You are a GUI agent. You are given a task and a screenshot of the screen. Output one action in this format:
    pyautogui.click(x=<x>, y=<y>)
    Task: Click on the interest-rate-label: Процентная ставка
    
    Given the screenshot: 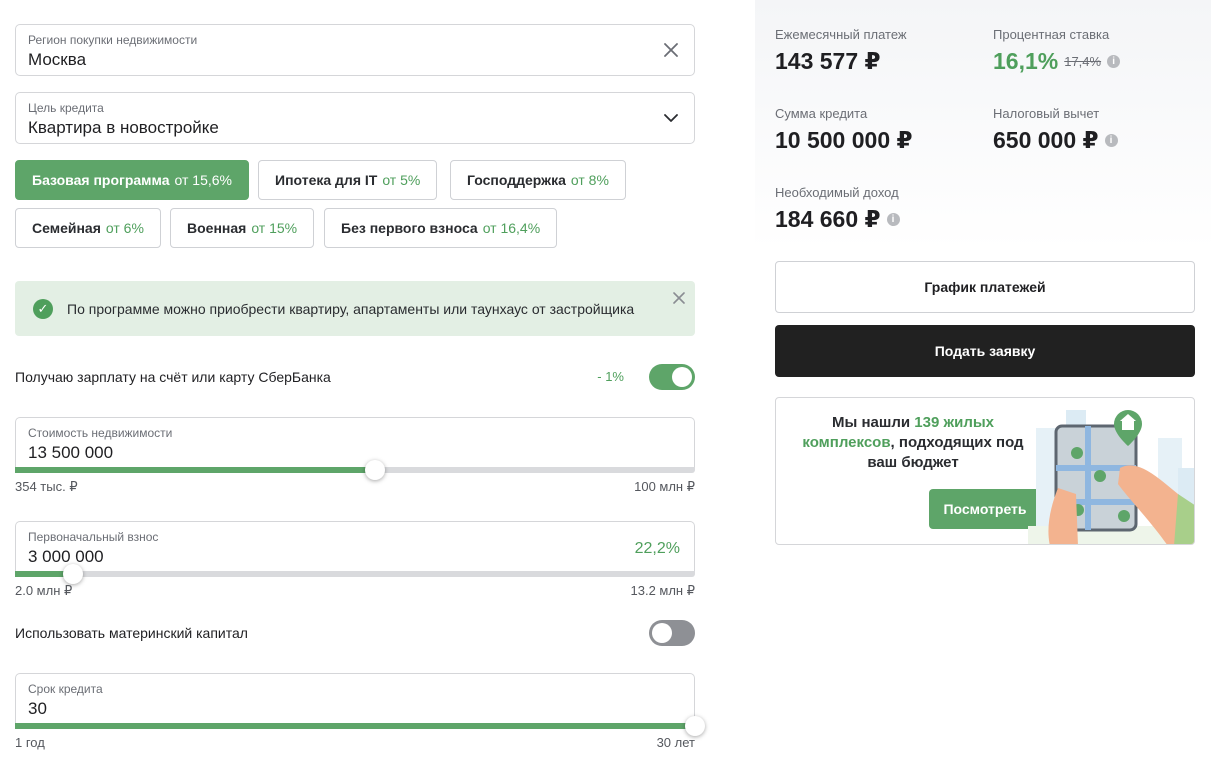 What is the action you would take?
    pyautogui.click(x=1051, y=34)
    